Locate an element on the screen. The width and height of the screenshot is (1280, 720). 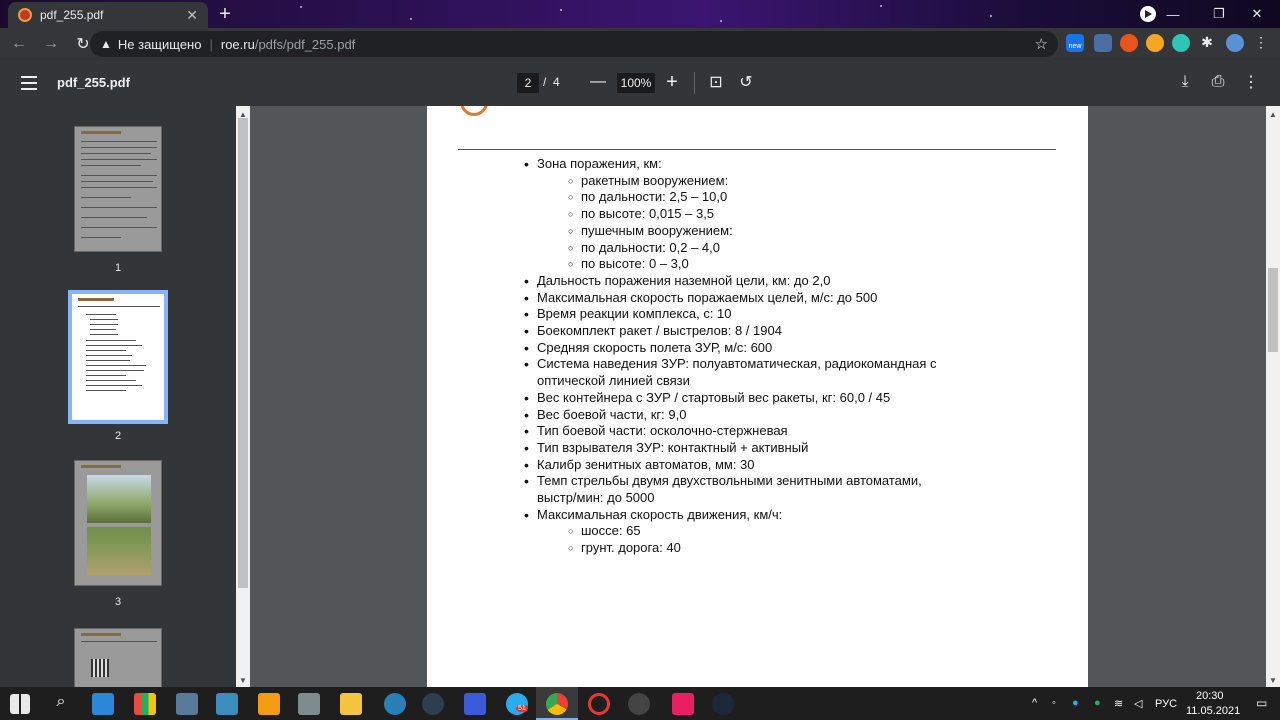
sidebar-scrollbar-thumb is located at coordinates (243, 353).